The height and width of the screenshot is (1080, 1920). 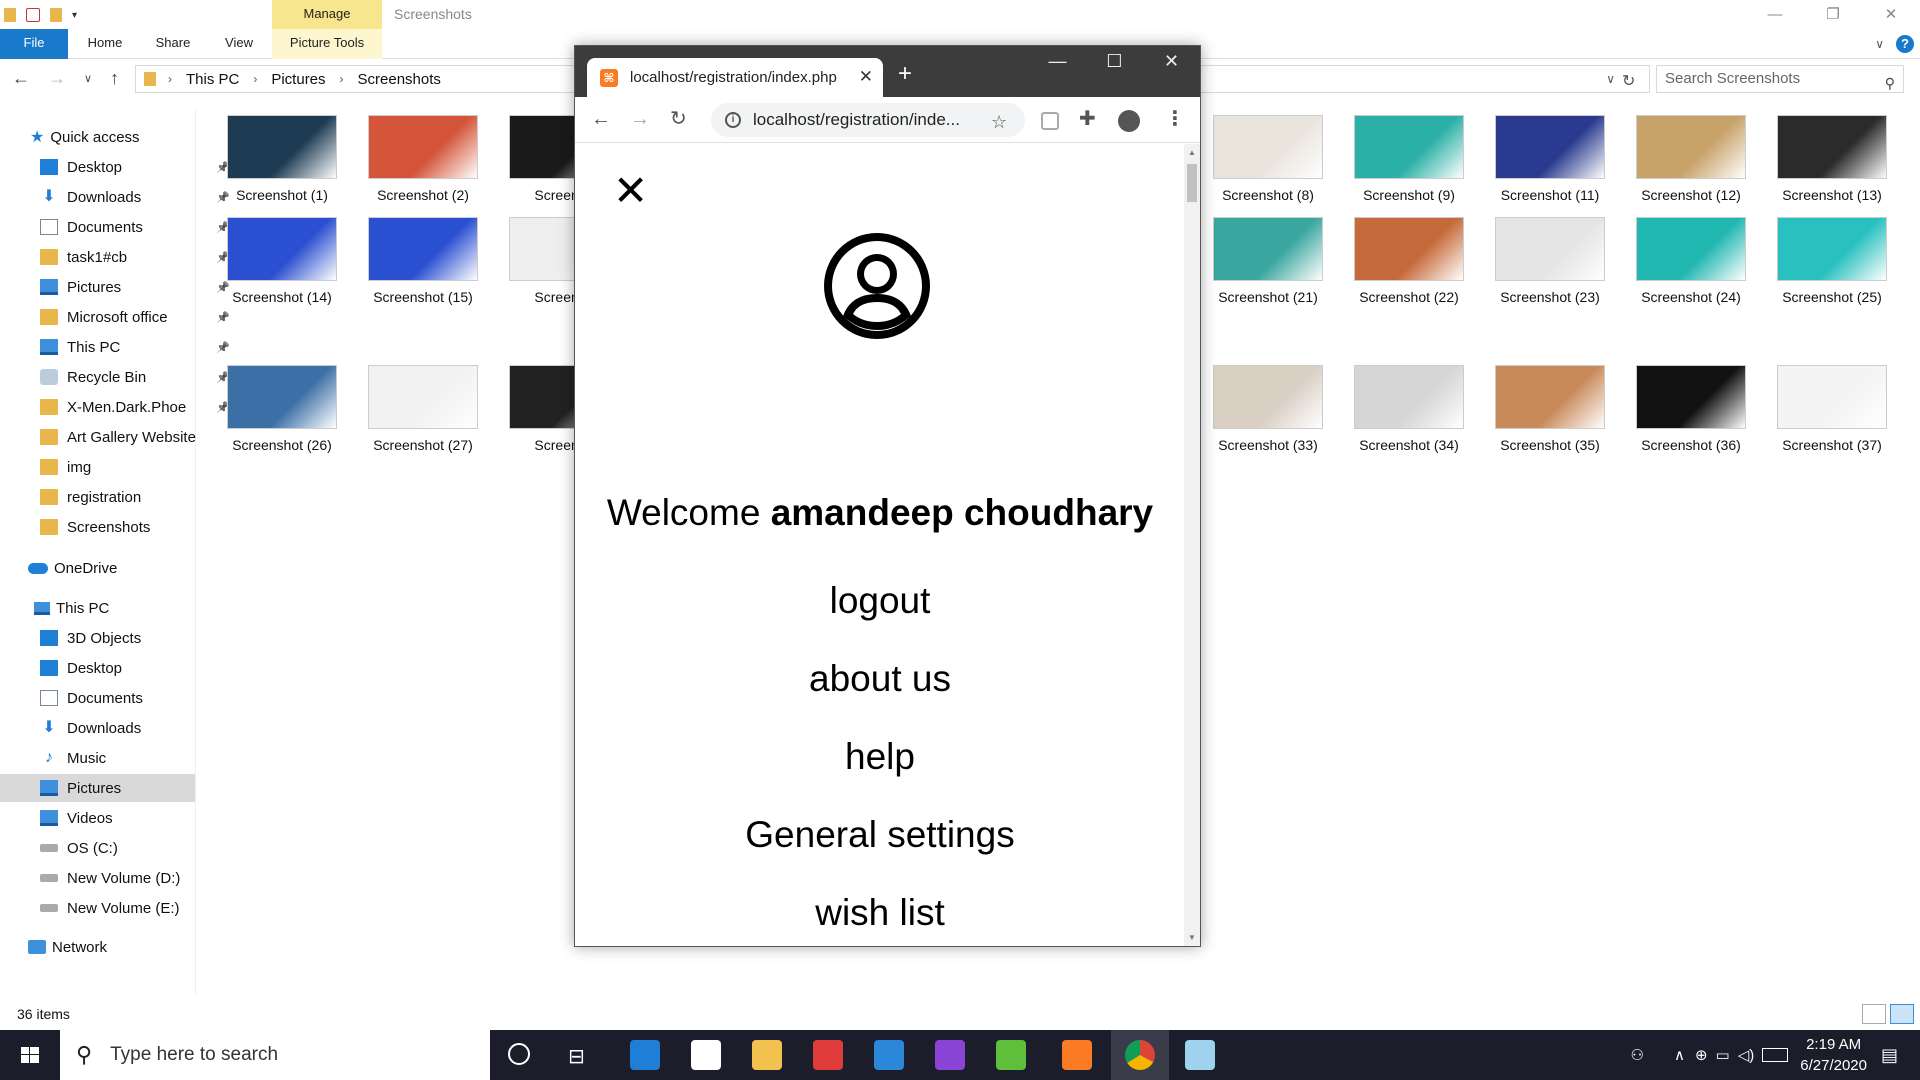 I want to click on expand-ribbon-icon: ∨, so click(x=1879, y=44).